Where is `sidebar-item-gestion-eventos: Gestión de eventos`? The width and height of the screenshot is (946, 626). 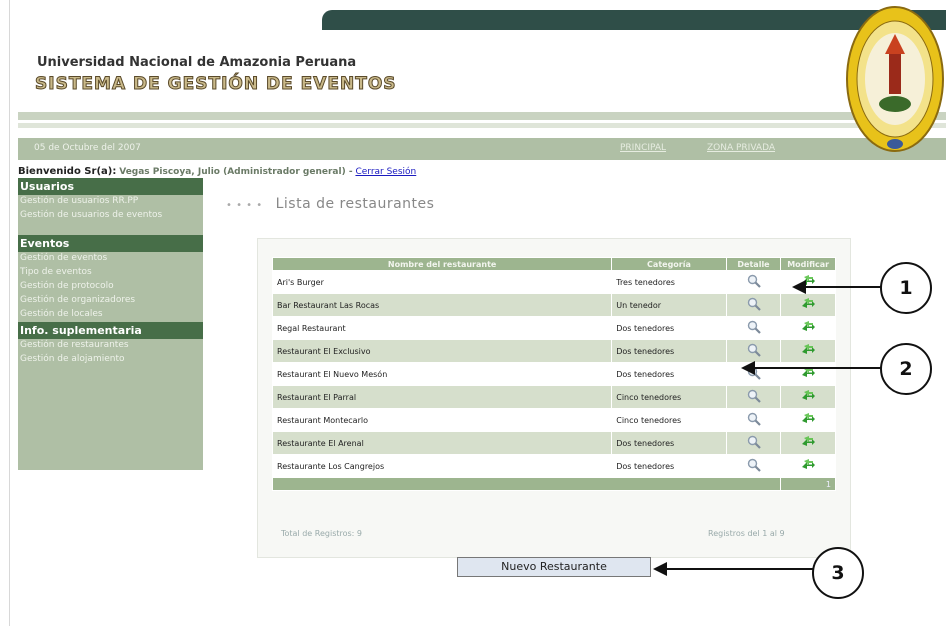
sidebar-item-gestion-eventos: Gestión de eventos is located at coordinates (110, 259).